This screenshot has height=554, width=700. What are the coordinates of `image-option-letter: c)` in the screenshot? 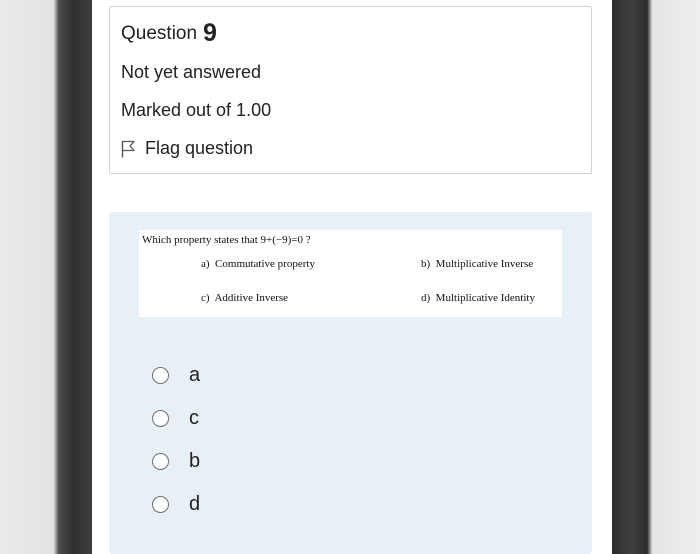 It's located at (205, 298).